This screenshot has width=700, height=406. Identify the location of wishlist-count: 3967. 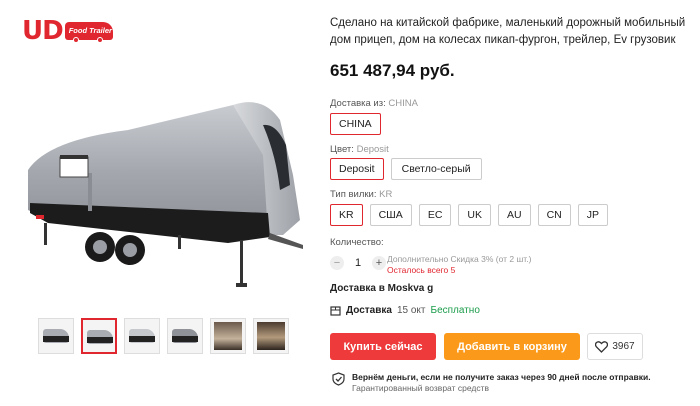
(623, 346).